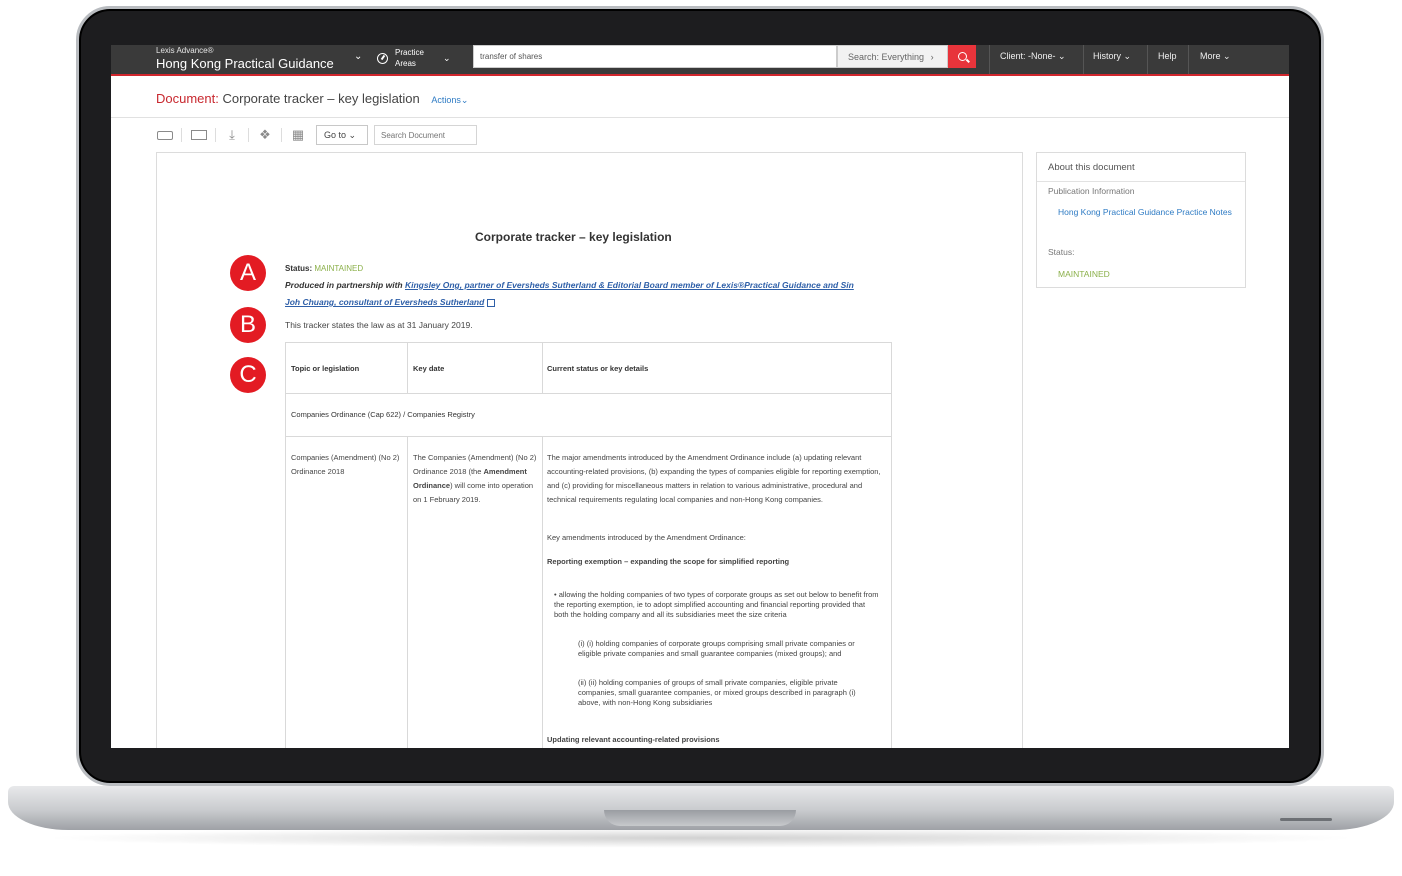 Image resolution: width=1402 pixels, height=876 pixels. What do you see at coordinates (1306, 819) in the screenshot?
I see `laptop-slot` at bounding box center [1306, 819].